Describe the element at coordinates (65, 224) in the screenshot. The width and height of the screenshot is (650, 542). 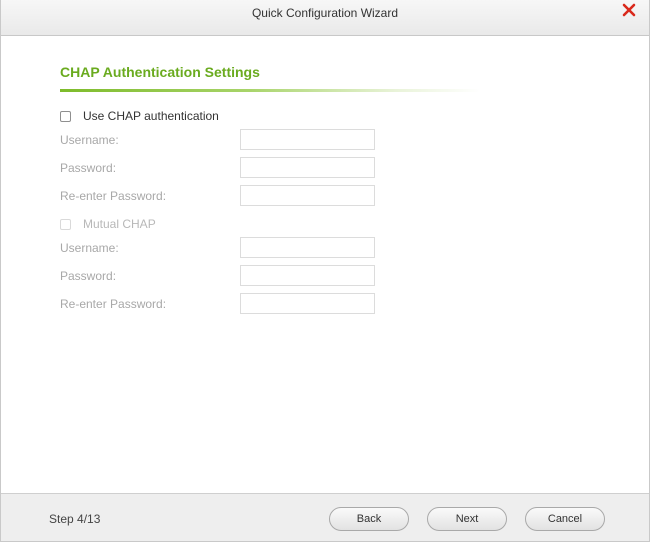
I see `mutual-chap-checkbox` at that location.